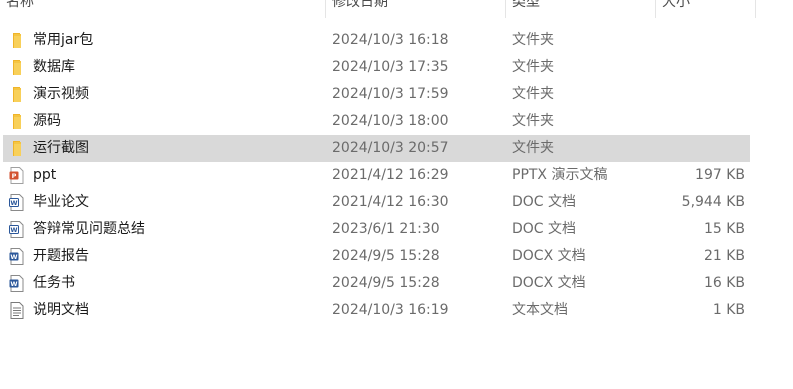 The height and width of the screenshot is (389, 793). What do you see at coordinates (61, 148) in the screenshot?
I see `file-name: 运行截图` at bounding box center [61, 148].